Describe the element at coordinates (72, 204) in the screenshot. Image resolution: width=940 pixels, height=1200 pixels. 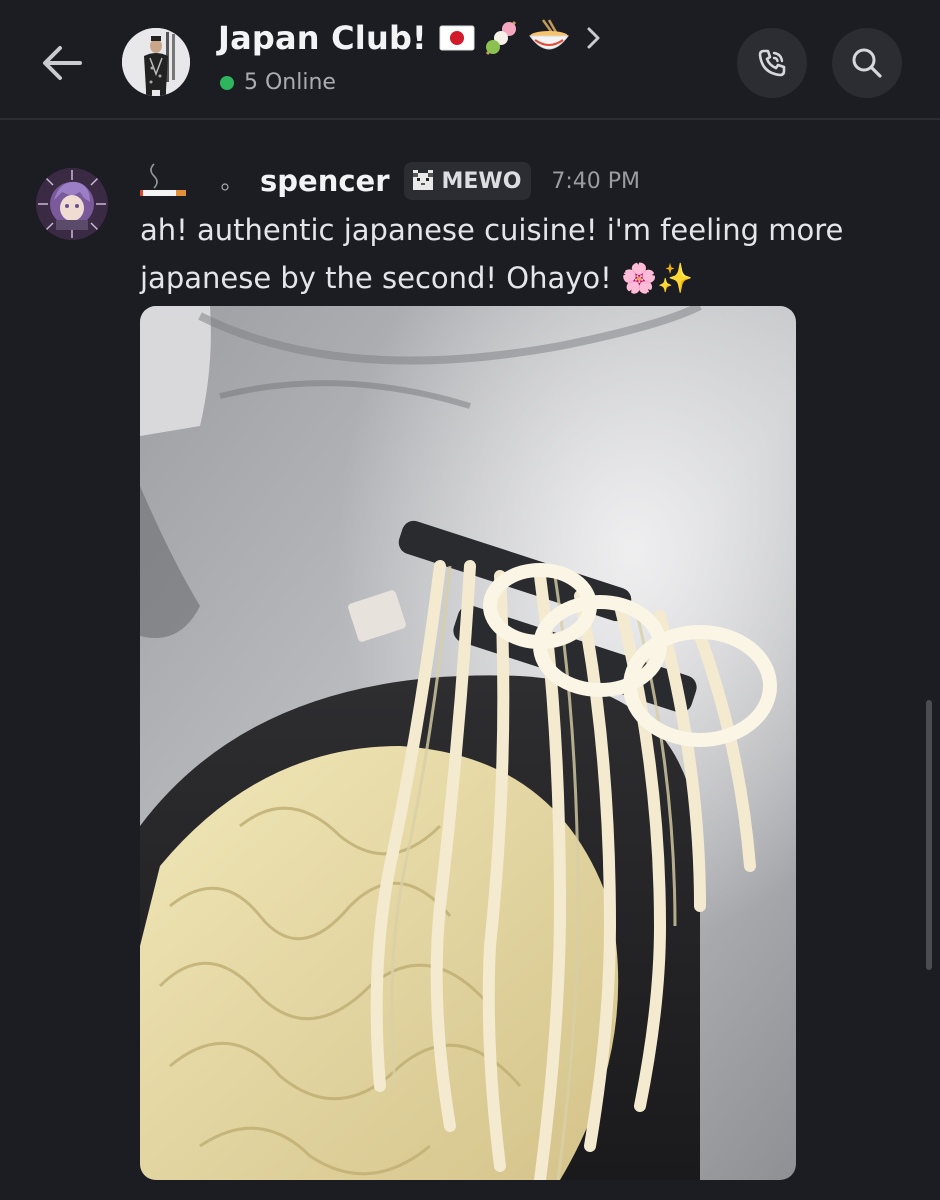
I see `user-avatar` at that location.